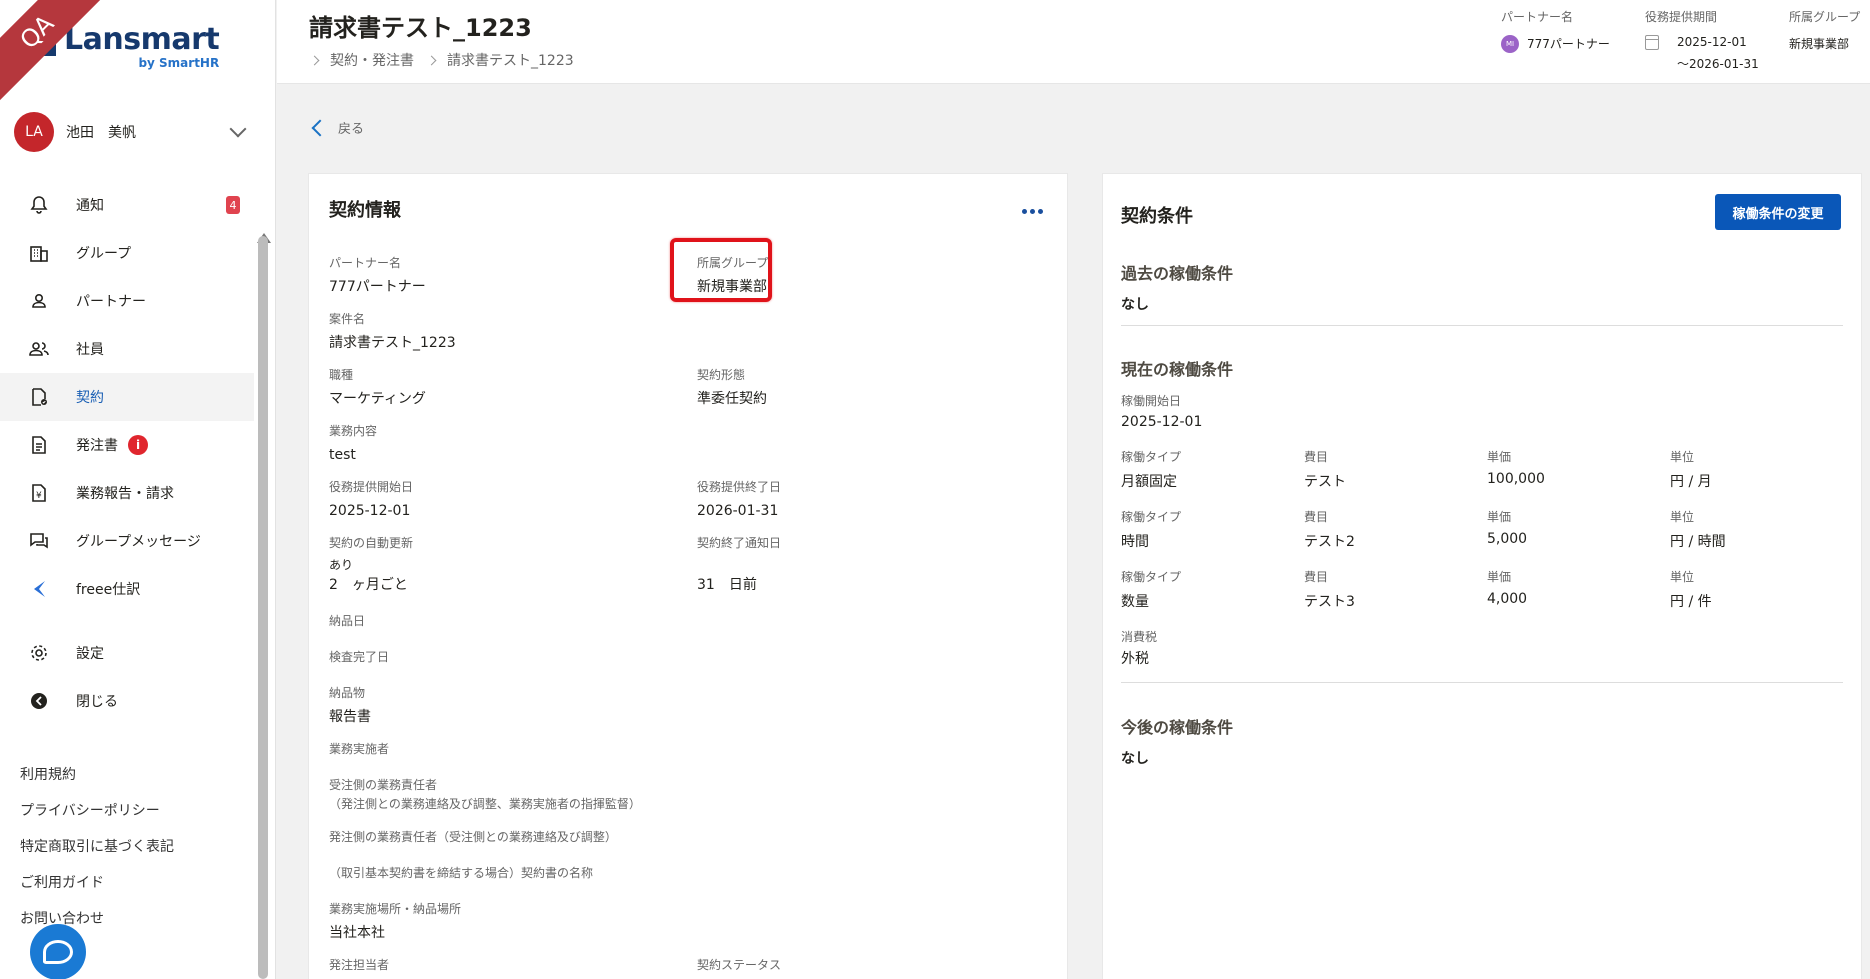 This screenshot has width=1870, height=979. Describe the element at coordinates (371, 563) in the screenshot. I see `field-auto-renew: 契約の自動更新 あり 2 ヶ月ごと` at that location.